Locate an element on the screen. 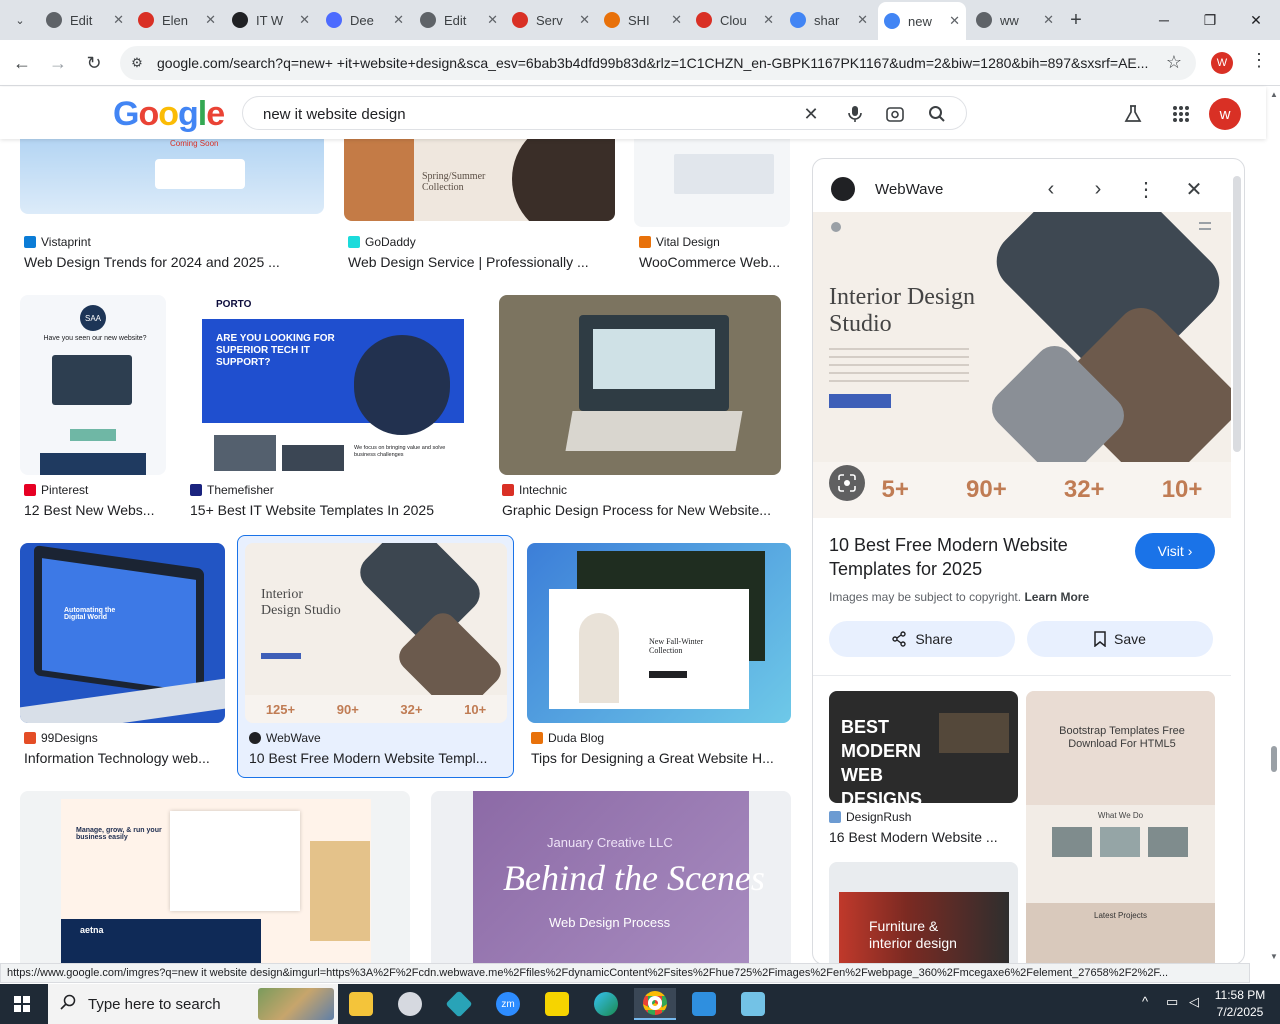 This screenshot has height=1024, width=1280. visit-button: Visit › is located at coordinates (1175, 551).